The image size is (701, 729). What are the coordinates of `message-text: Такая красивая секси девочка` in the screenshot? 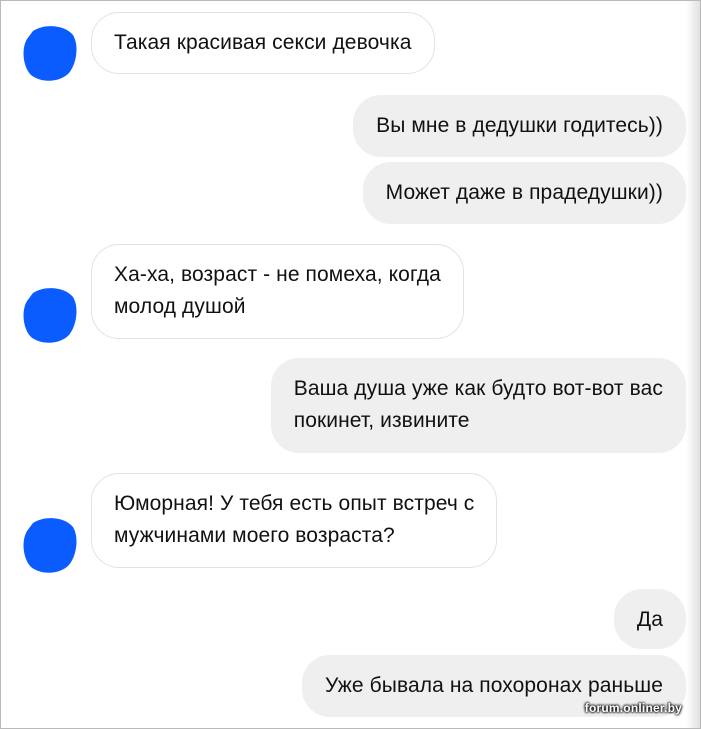 It's located at (263, 42).